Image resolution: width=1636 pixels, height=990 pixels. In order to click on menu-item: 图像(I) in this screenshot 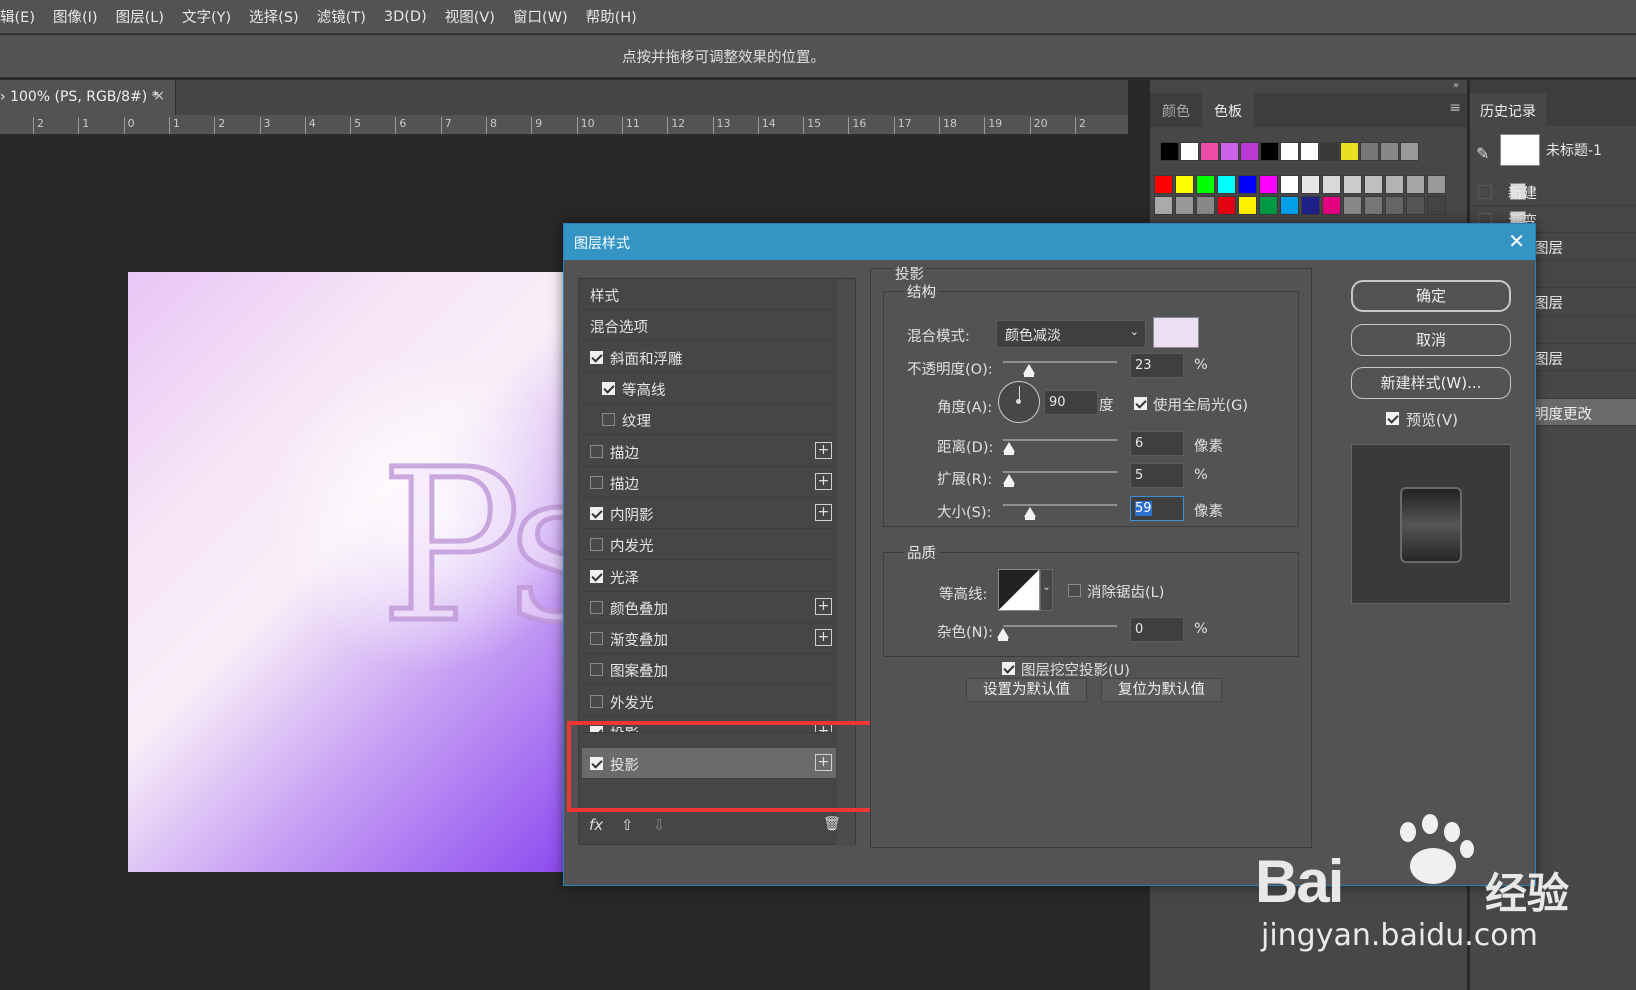, I will do `click(75, 16)`.